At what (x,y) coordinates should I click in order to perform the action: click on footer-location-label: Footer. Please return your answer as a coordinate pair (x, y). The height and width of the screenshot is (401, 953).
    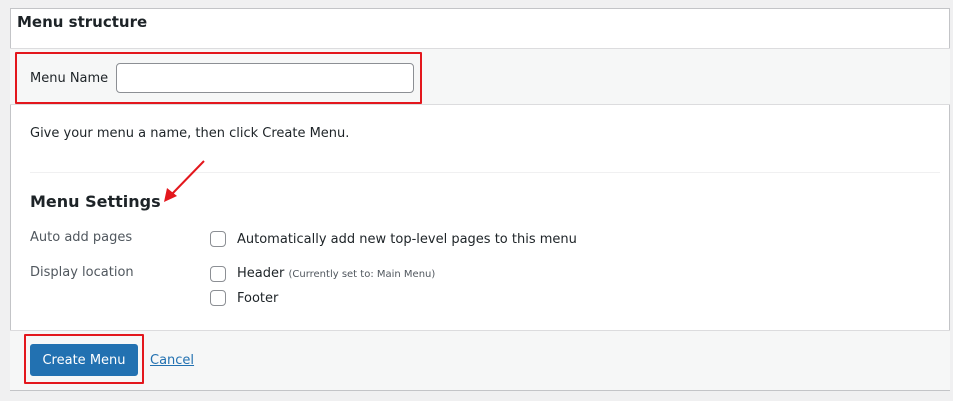
    Looking at the image, I should click on (258, 298).